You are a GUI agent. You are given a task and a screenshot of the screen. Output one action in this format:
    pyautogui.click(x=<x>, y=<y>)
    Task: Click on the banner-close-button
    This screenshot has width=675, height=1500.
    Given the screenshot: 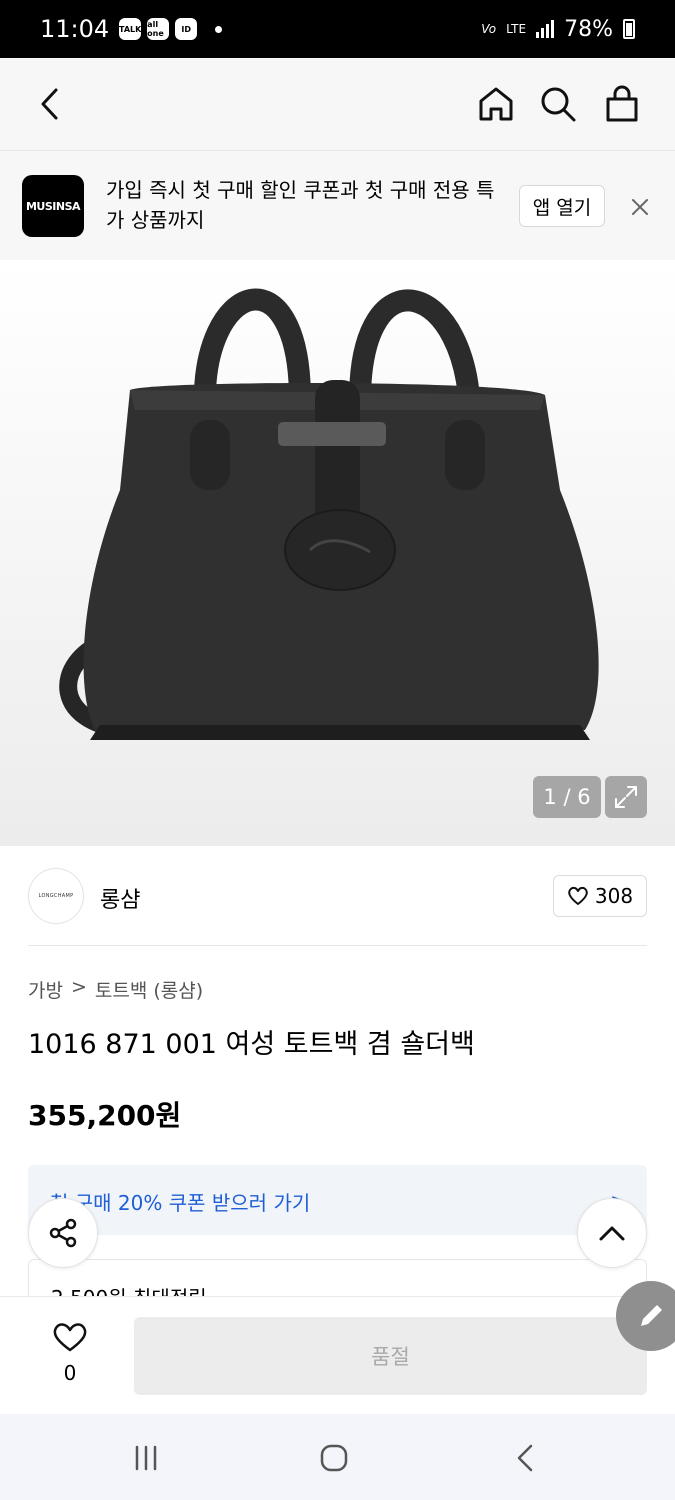 What is the action you would take?
    pyautogui.click(x=640, y=207)
    